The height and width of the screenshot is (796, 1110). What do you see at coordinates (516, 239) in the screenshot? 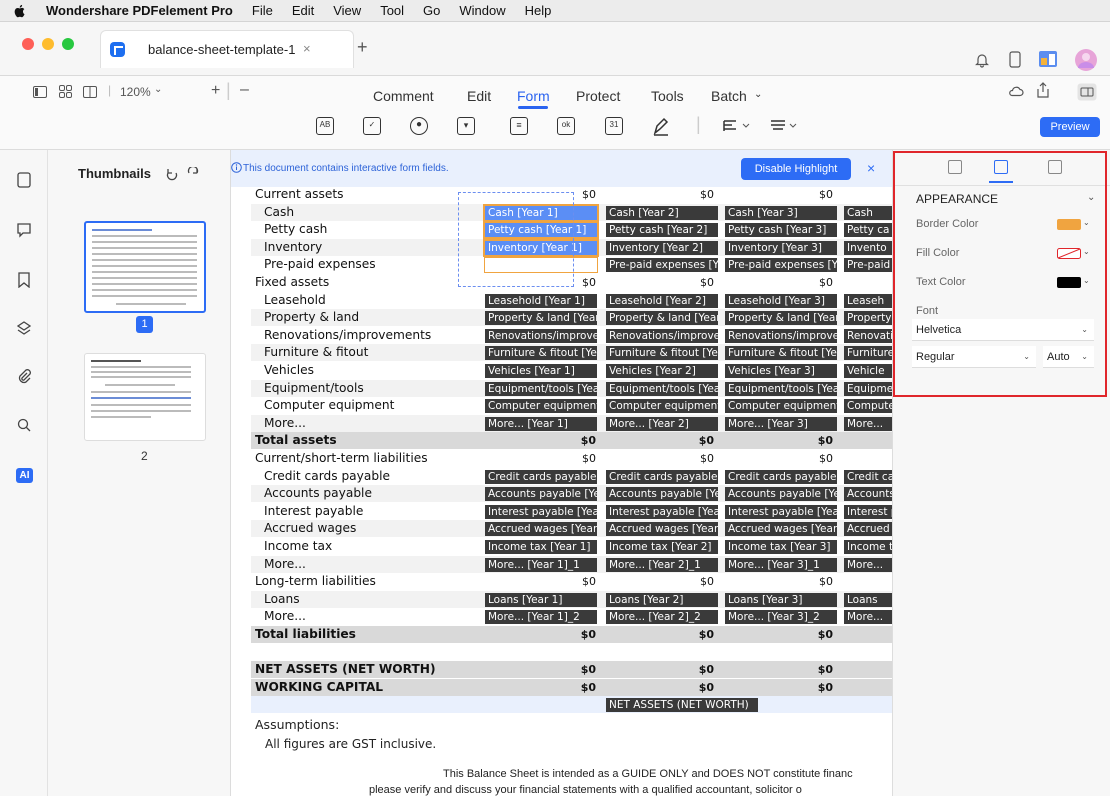
I see `selection-box` at bounding box center [516, 239].